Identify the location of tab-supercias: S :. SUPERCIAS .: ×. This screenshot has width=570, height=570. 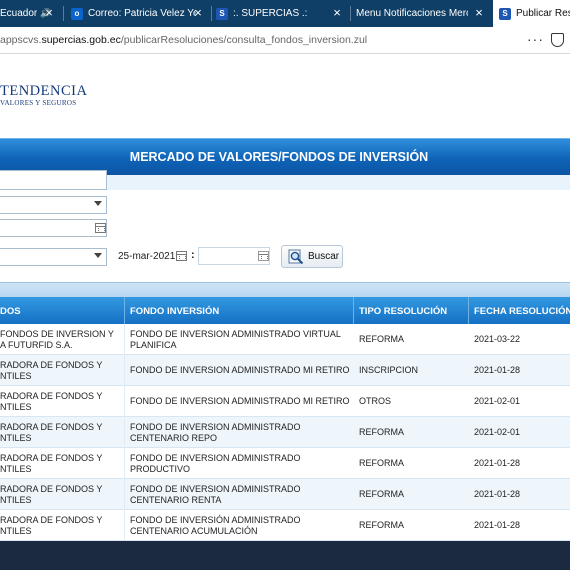
(283, 13).